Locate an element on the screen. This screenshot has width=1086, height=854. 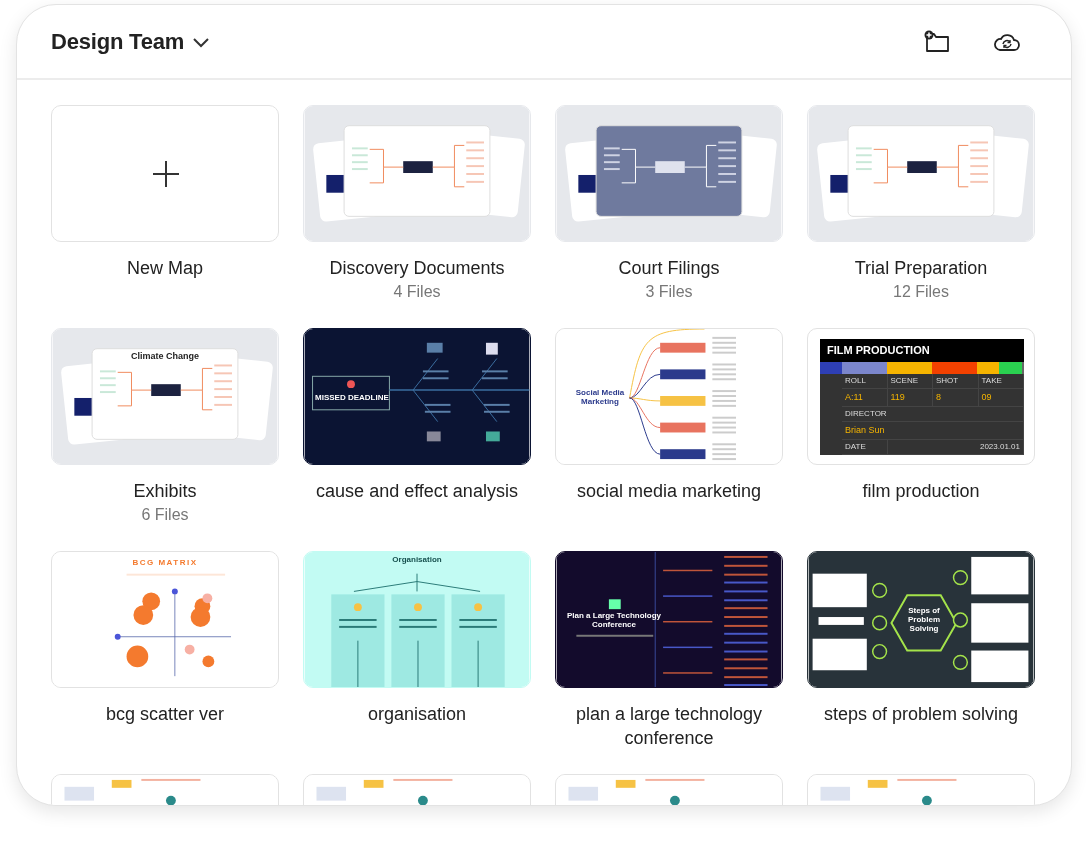
map-title: Court Filings is located at coordinates (669, 268).